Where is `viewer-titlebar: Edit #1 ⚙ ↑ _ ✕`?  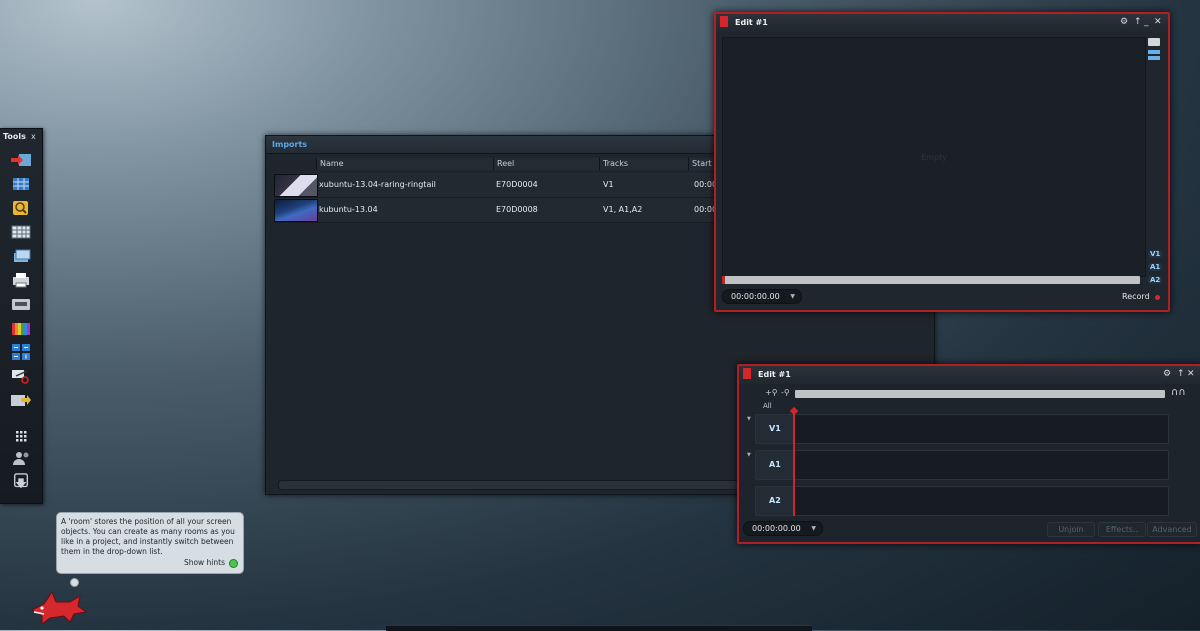
viewer-titlebar: Edit #1 ⚙ ↑ _ ✕ is located at coordinates (942, 23).